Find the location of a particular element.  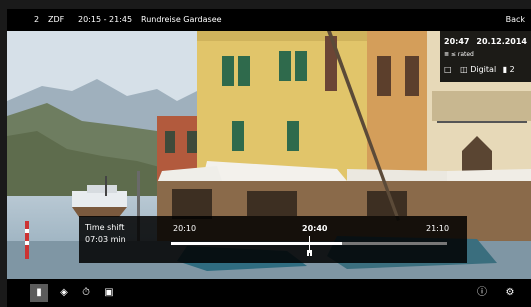

channel-number: 2 is located at coordinates (37, 19).